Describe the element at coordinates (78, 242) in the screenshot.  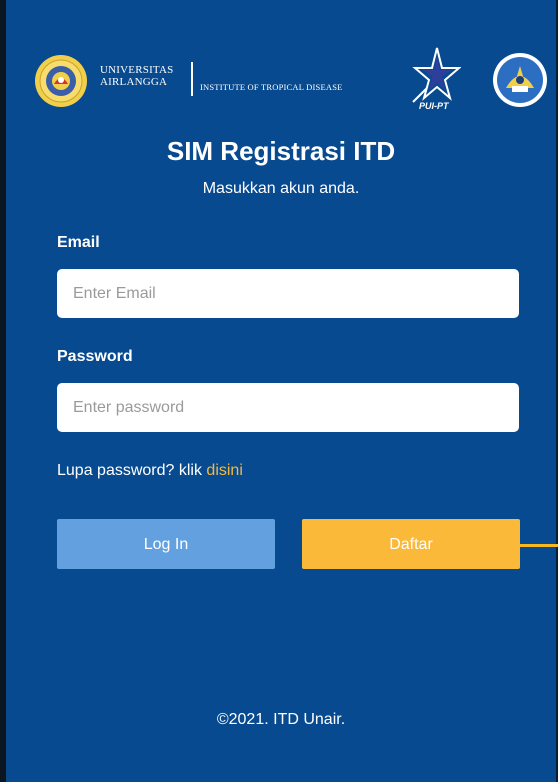
I see `email-label: Email` at that location.